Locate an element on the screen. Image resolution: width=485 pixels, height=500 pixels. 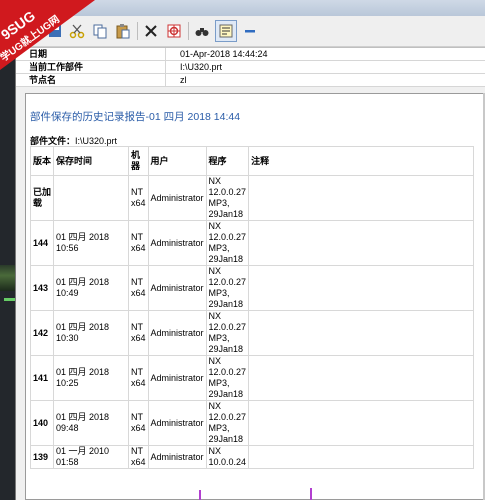
col-machine: 机器 is located at coordinates (138, 161).